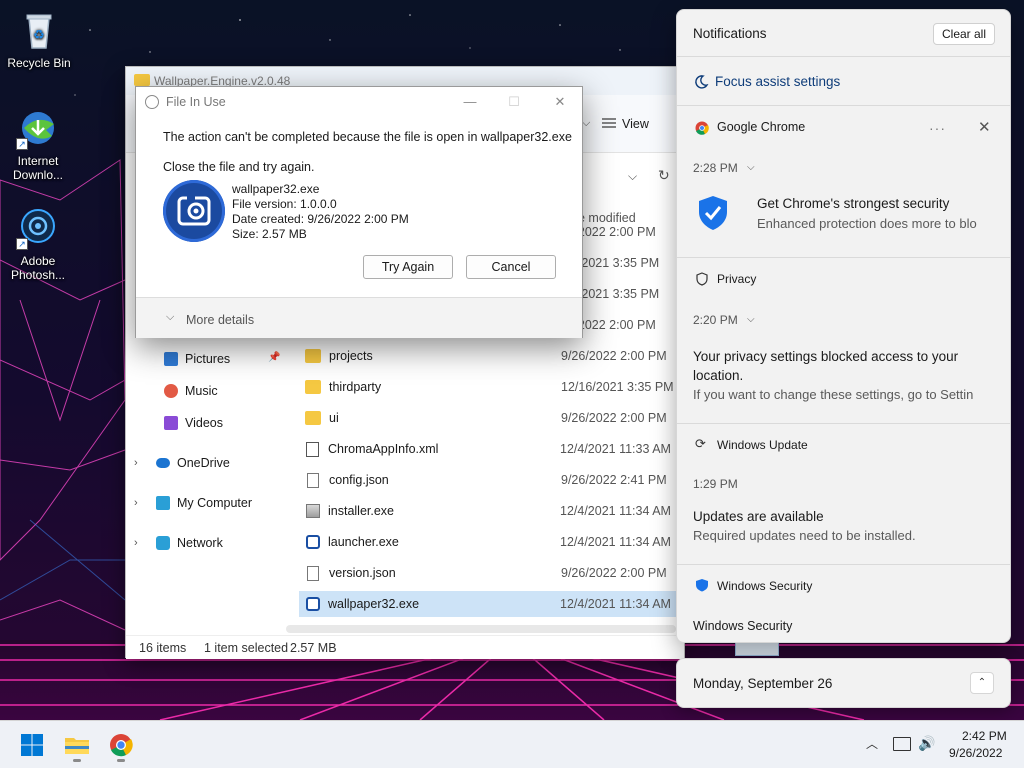 This screenshot has height=768, width=1024. Describe the element at coordinates (220, 320) in the screenshot. I see `more-details-toggle: More details` at that location.